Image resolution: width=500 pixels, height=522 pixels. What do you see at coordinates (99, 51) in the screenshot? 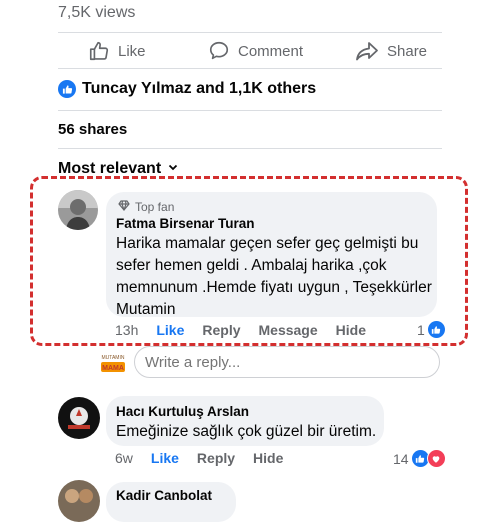
I see `thumbs-up-icon` at bounding box center [99, 51].